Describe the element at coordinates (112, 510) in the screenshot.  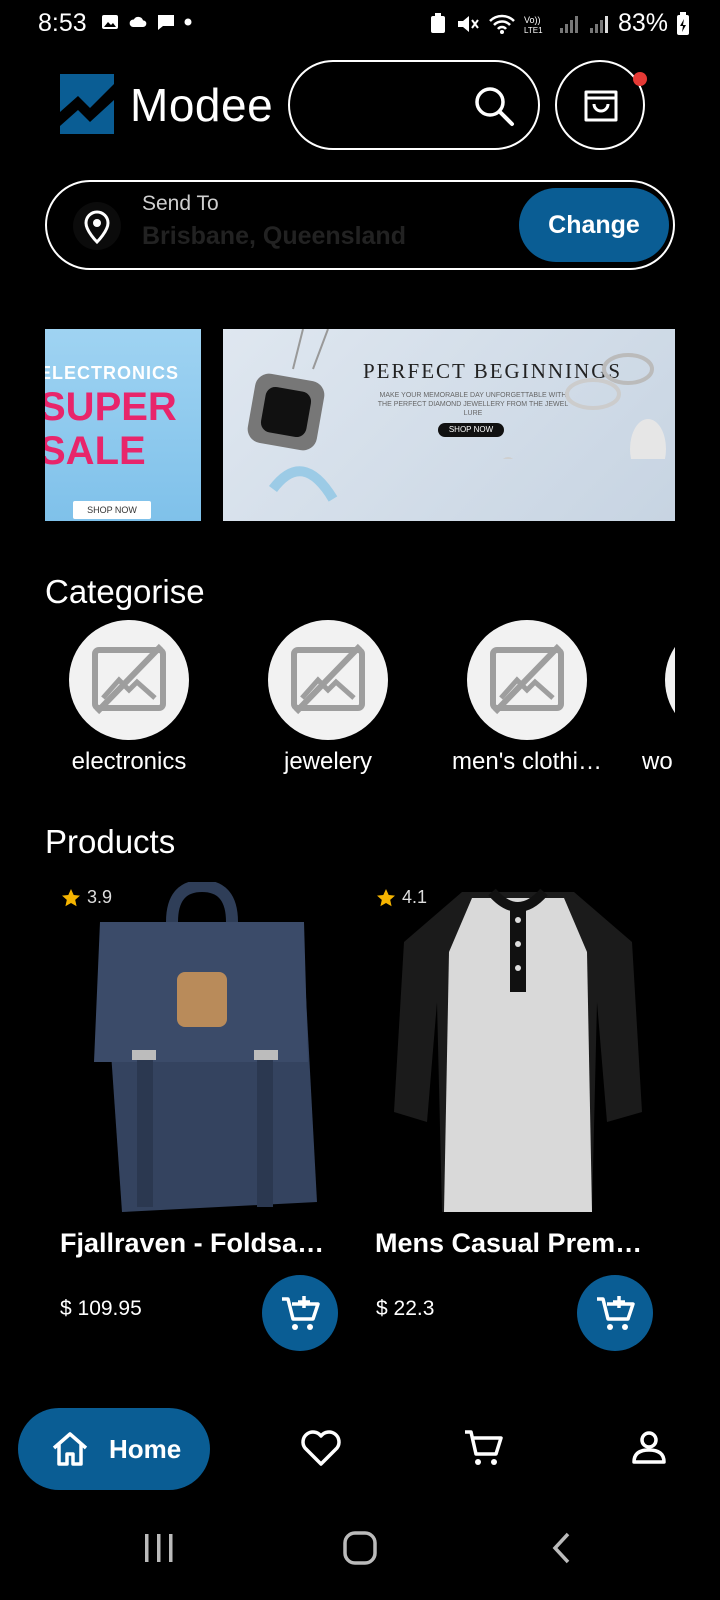
I see `banner-shop-now: SHOP NOW` at that location.